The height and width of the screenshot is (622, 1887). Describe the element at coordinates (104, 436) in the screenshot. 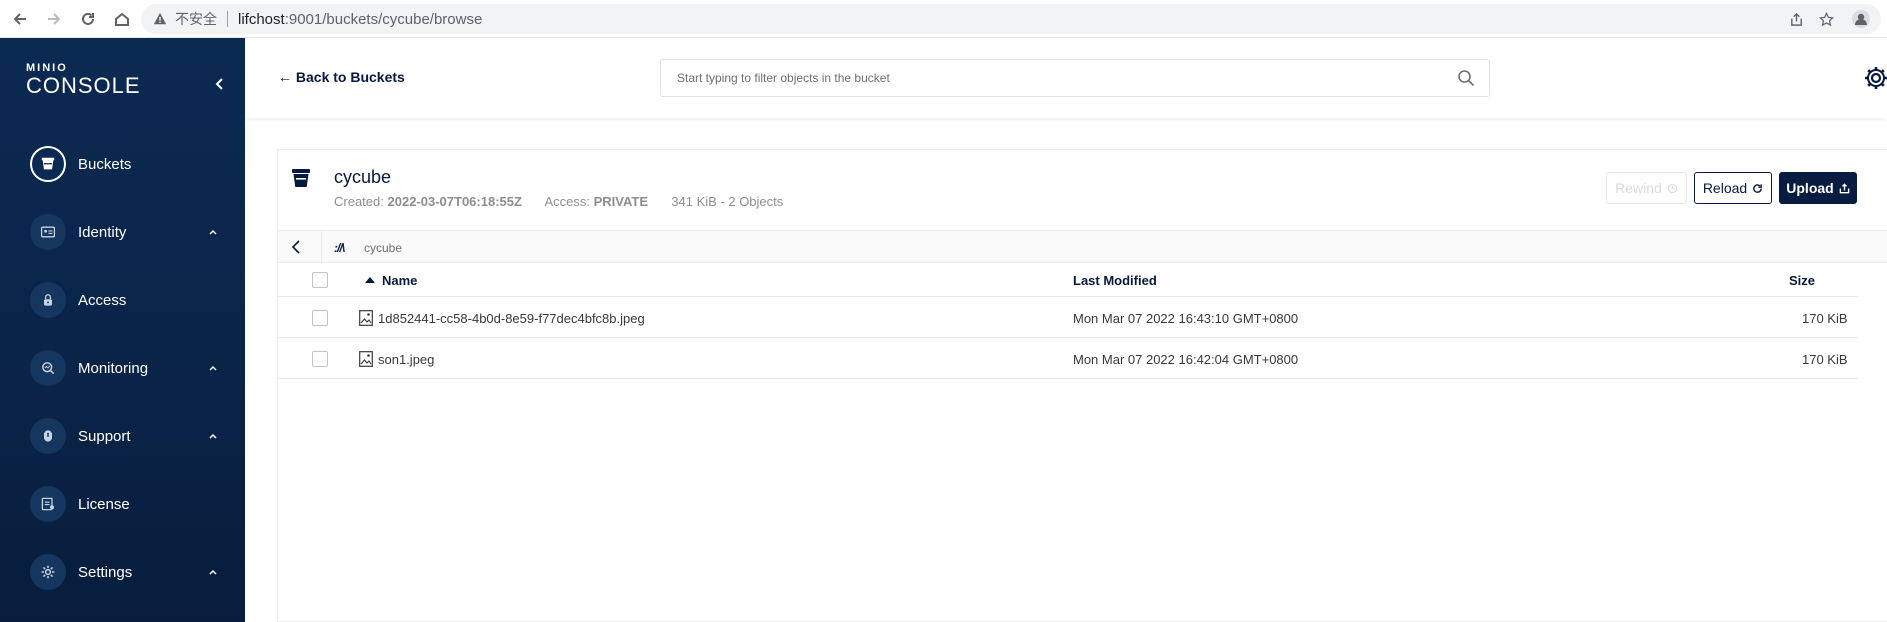

I see `sidebar-item-label: Support` at that location.